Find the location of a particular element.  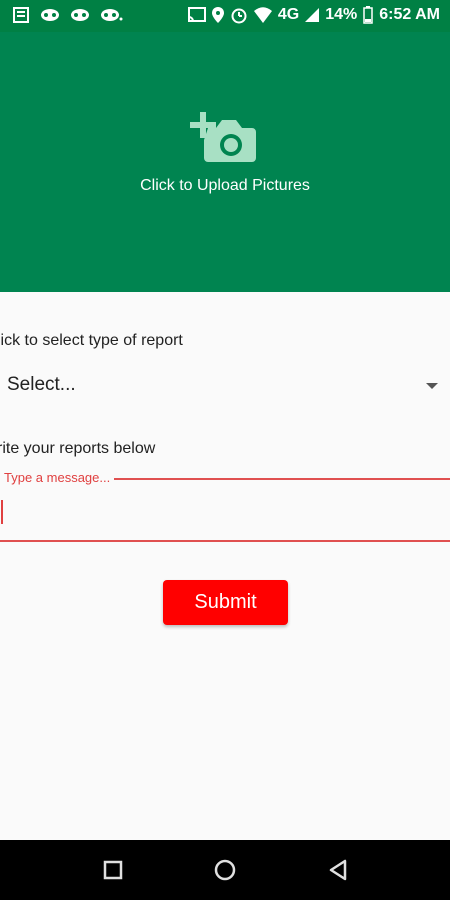

system-icons: 4G 14% 6:52 AM is located at coordinates (313, 15).